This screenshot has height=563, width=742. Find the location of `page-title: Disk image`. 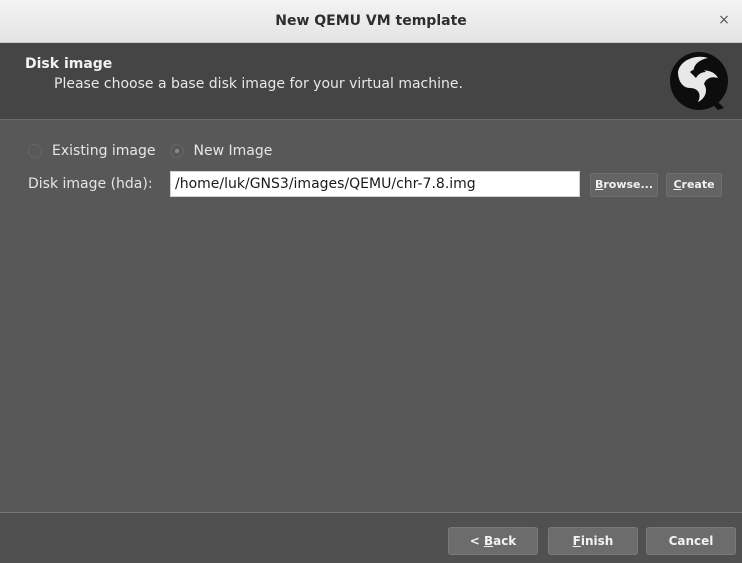

page-title: Disk image is located at coordinates (69, 64).